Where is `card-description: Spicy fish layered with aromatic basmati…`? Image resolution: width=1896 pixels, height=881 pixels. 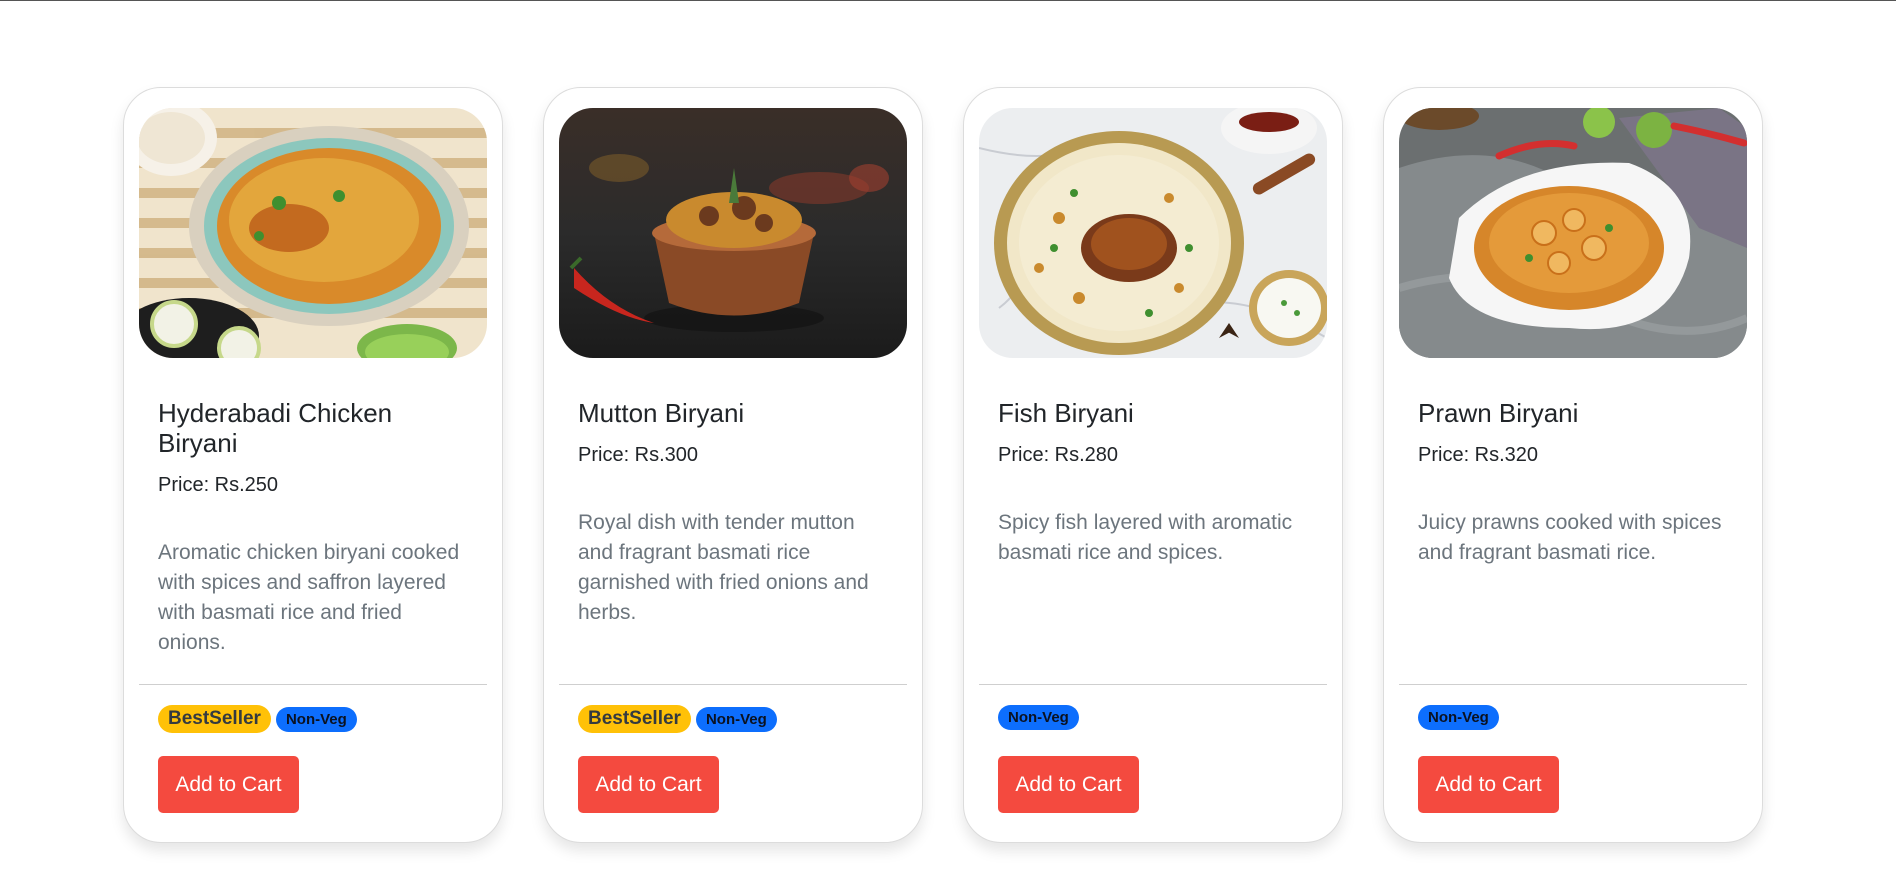
card-description: Spicy fish layered with aromatic basmati… is located at coordinates (1145, 537).